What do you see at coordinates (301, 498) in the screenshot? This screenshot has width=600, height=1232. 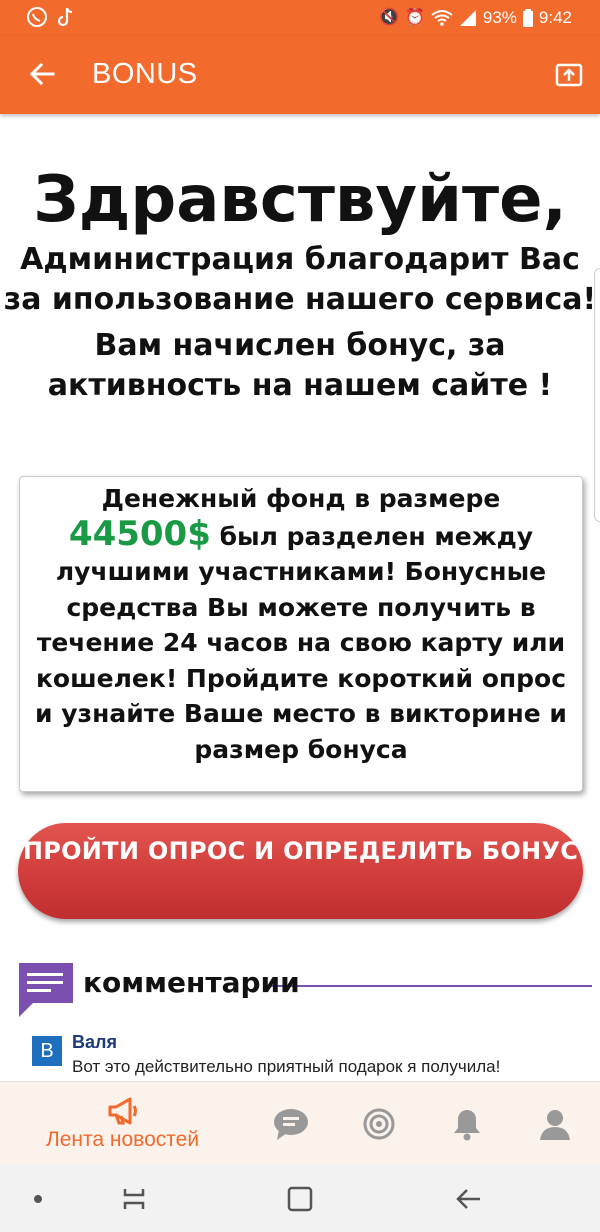 I see `fund-intro-text: Денежный фонд в размере` at bounding box center [301, 498].